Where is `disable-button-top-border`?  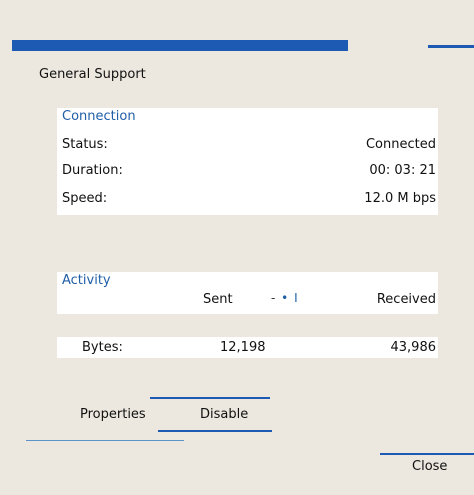
disable-button-top-border is located at coordinates (210, 398).